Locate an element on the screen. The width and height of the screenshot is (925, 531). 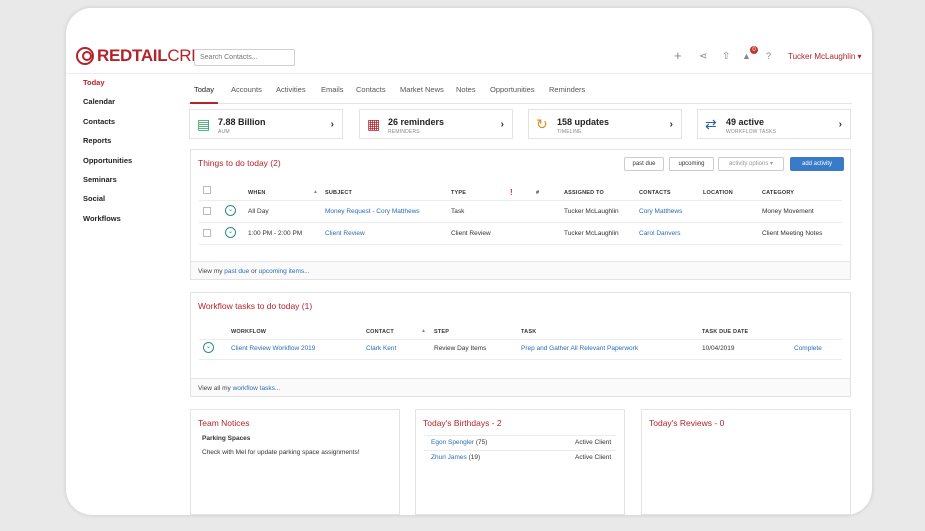
sidebar-item-calendar: Calendar is located at coordinates (128, 106).